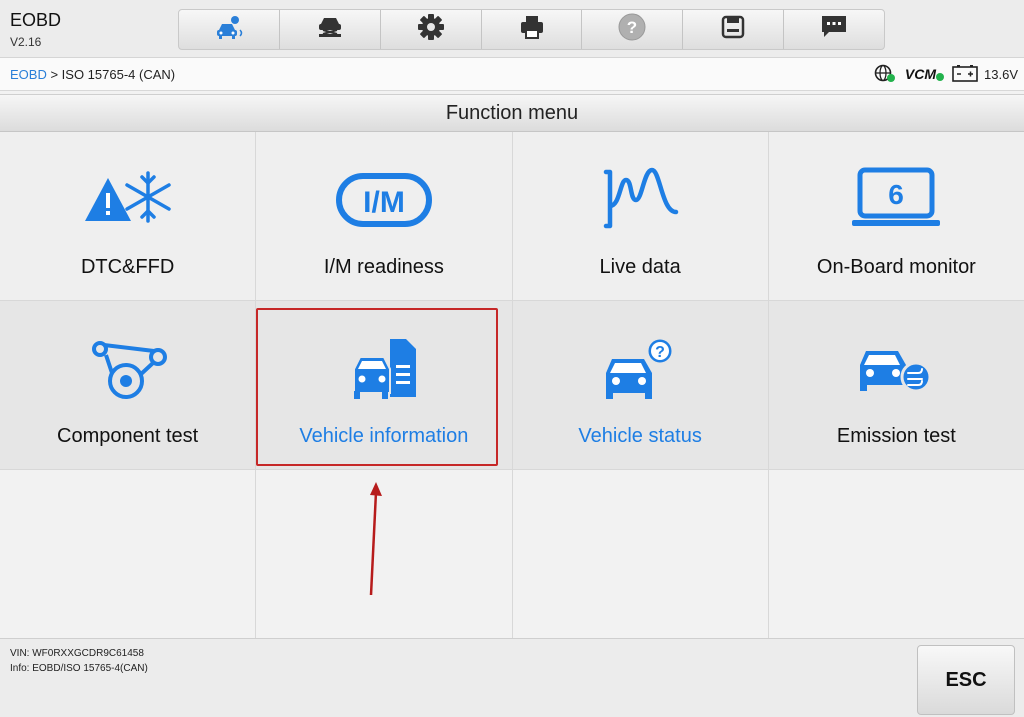 This screenshot has width=1024, height=717. Describe the element at coordinates (940, 77) in the screenshot. I see `vcm-connected-indicator` at that location.